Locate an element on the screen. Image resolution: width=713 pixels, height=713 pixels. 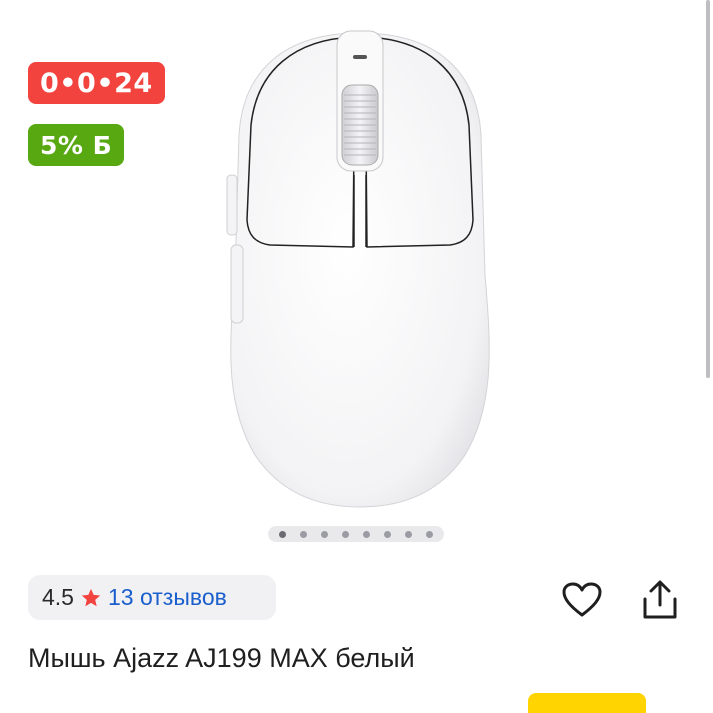
reviews-link: 13 отзывов is located at coordinates (167, 597).